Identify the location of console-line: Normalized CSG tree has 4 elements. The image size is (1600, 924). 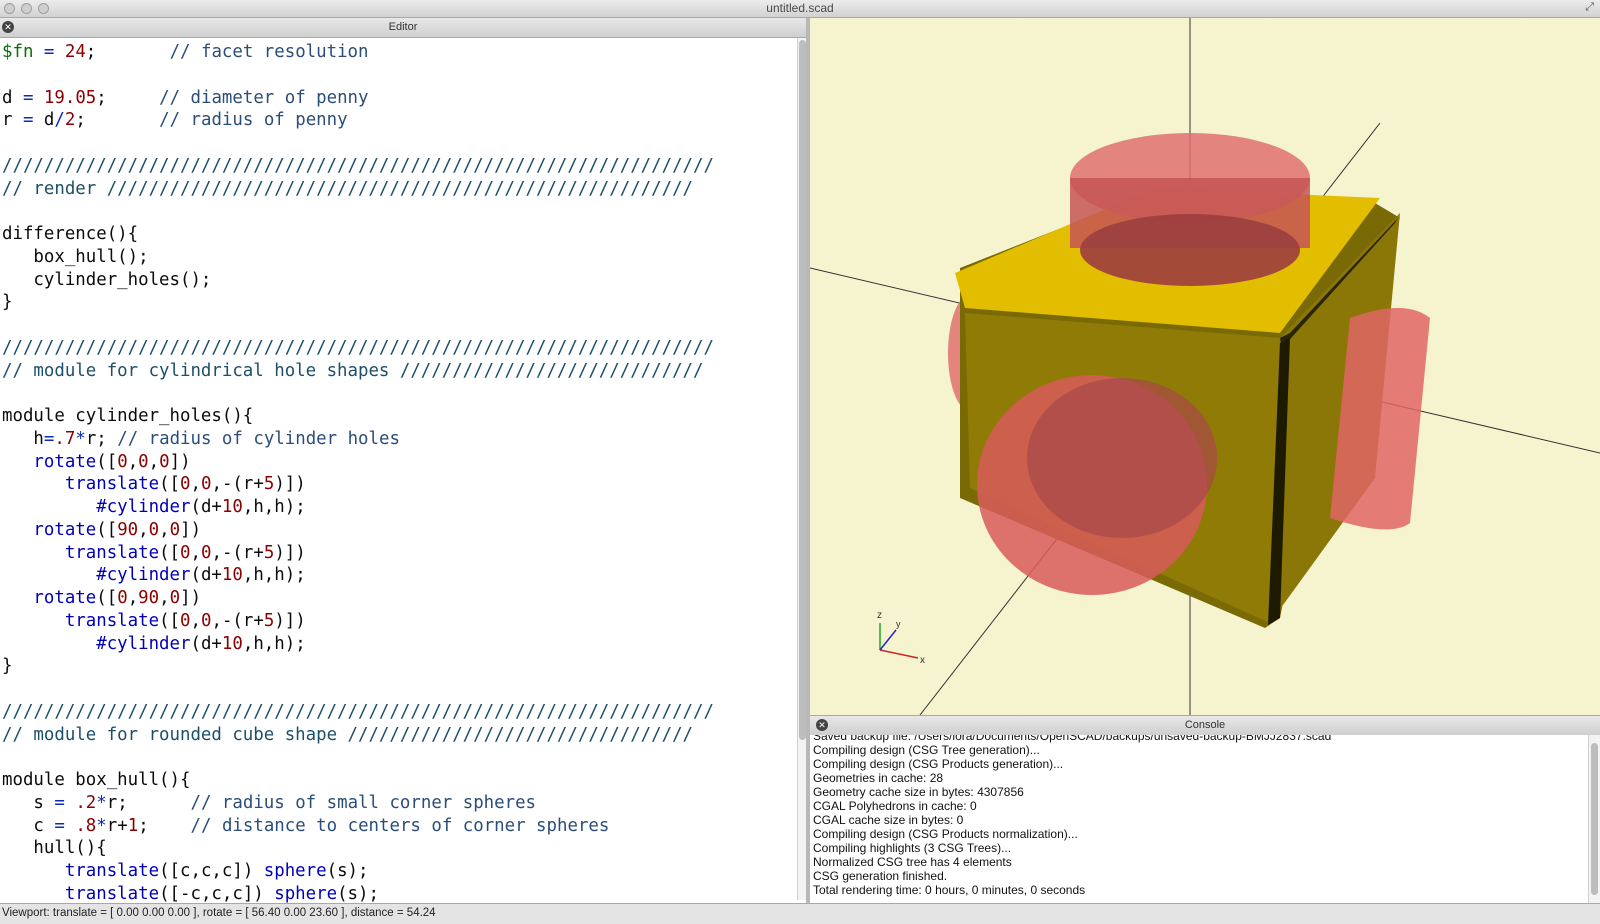
(912, 862).